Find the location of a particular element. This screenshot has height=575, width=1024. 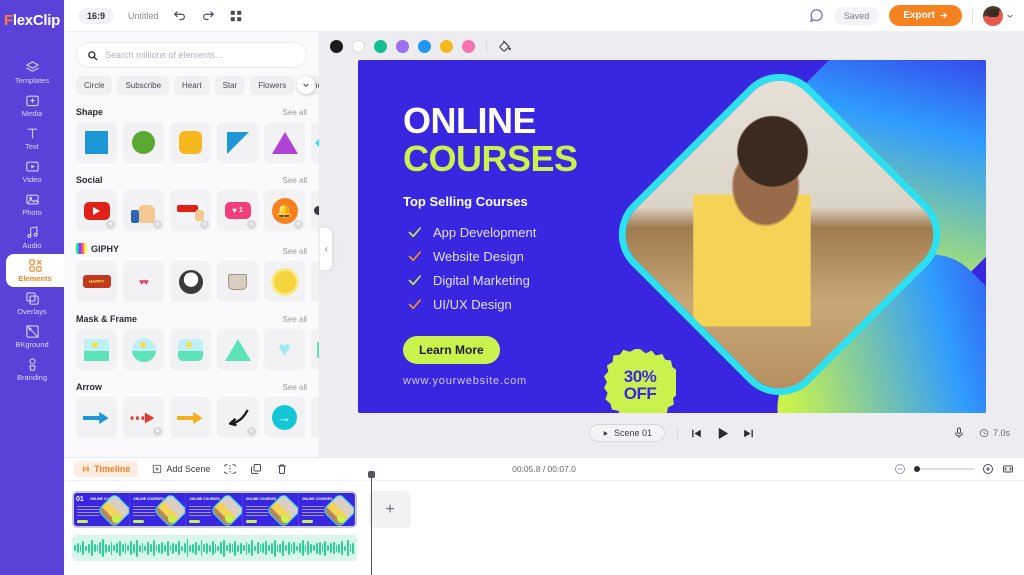

social-youtube: ✦ is located at coordinates (96, 210).